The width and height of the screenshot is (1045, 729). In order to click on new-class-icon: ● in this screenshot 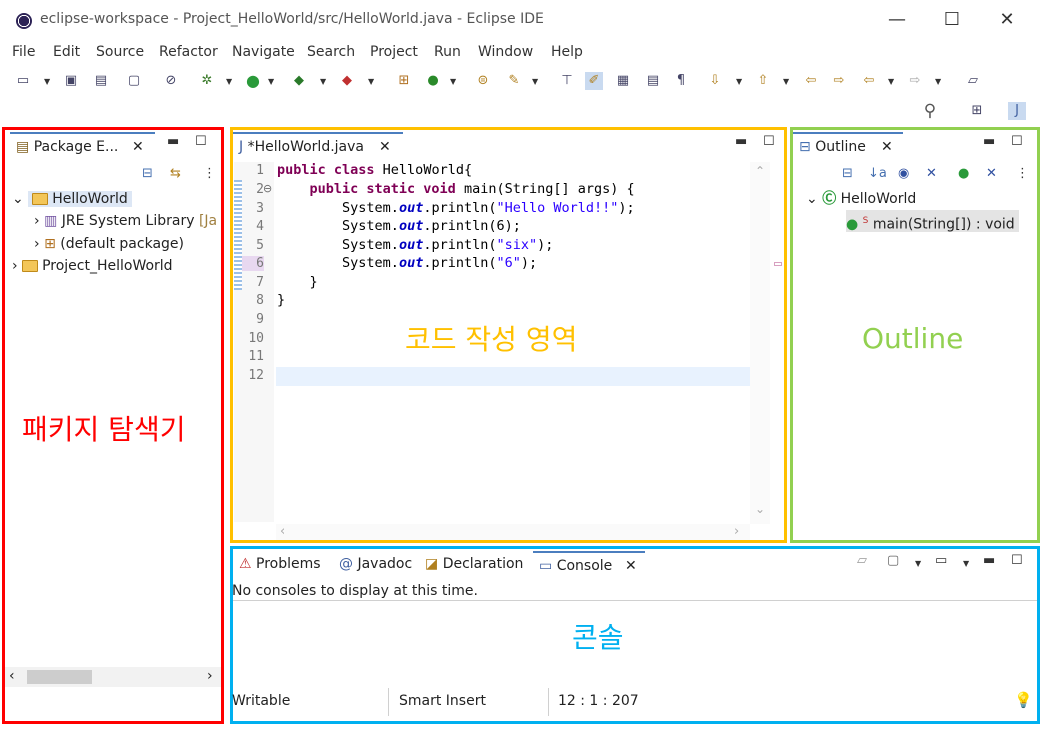, I will do `click(433, 81)`.